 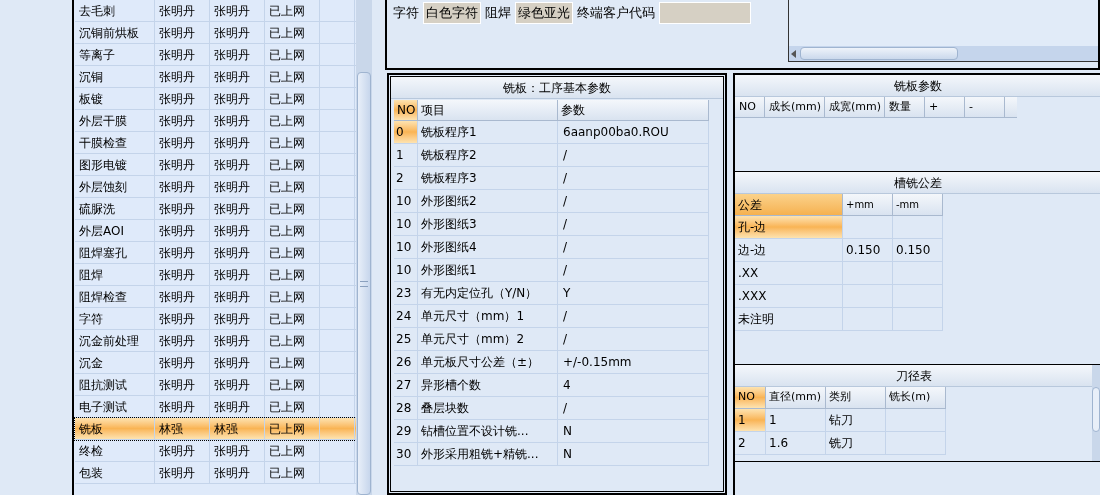 What do you see at coordinates (945, 107) in the screenshot?
I see `column-header: +` at bounding box center [945, 107].